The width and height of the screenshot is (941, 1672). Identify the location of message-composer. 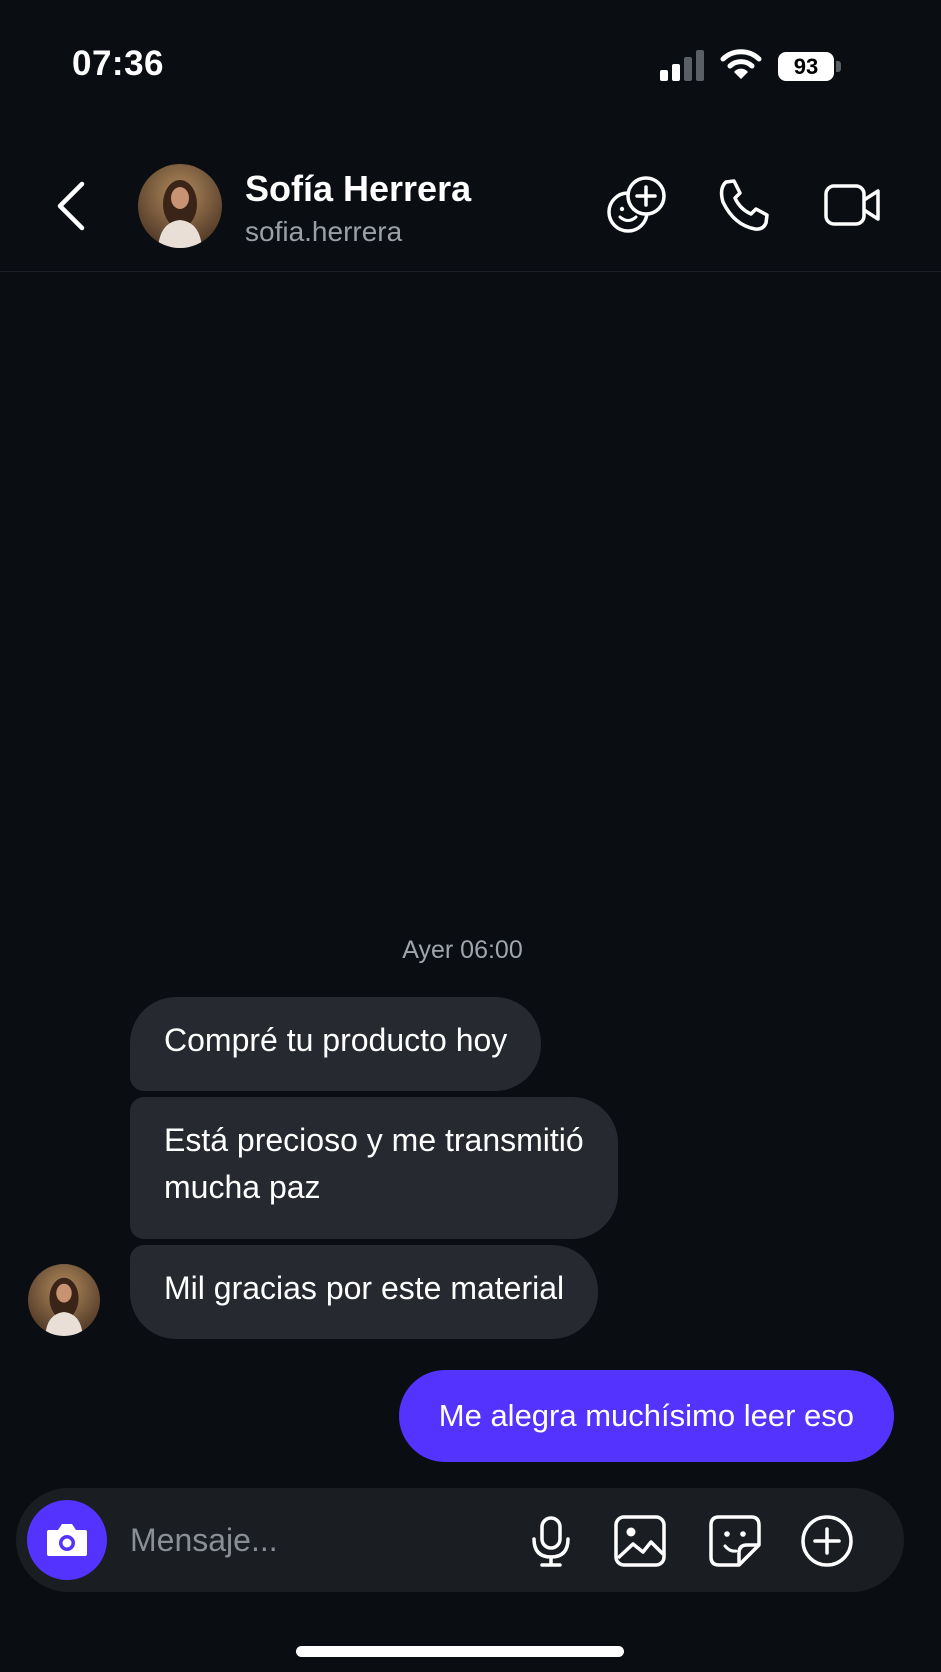
(460, 1540).